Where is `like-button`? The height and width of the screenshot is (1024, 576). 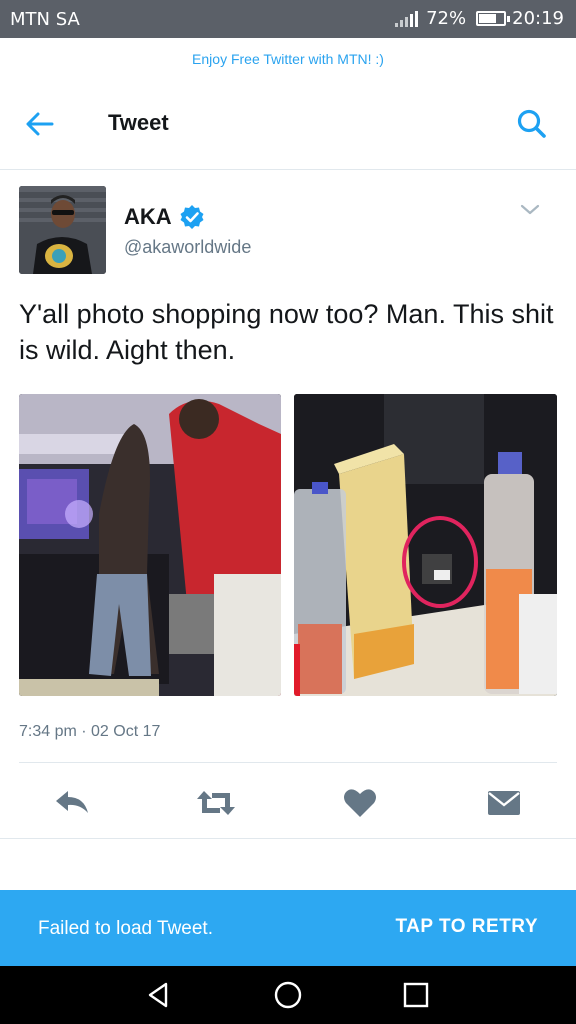
like-button is located at coordinates (360, 803).